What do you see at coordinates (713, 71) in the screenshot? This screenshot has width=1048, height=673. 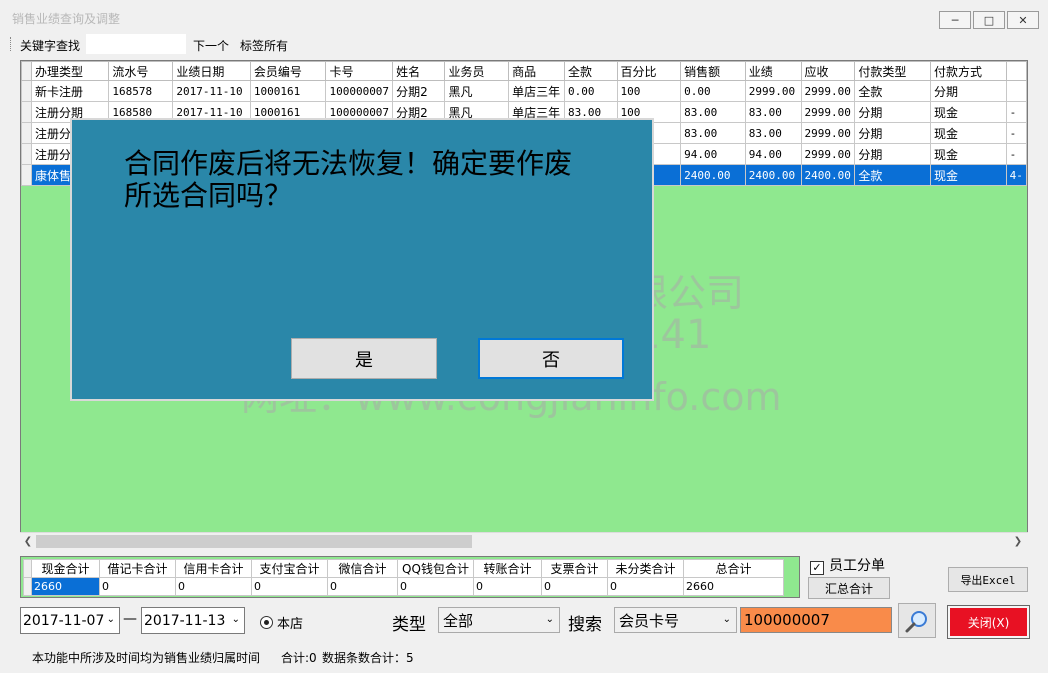 I see `column-header: 销售额` at bounding box center [713, 71].